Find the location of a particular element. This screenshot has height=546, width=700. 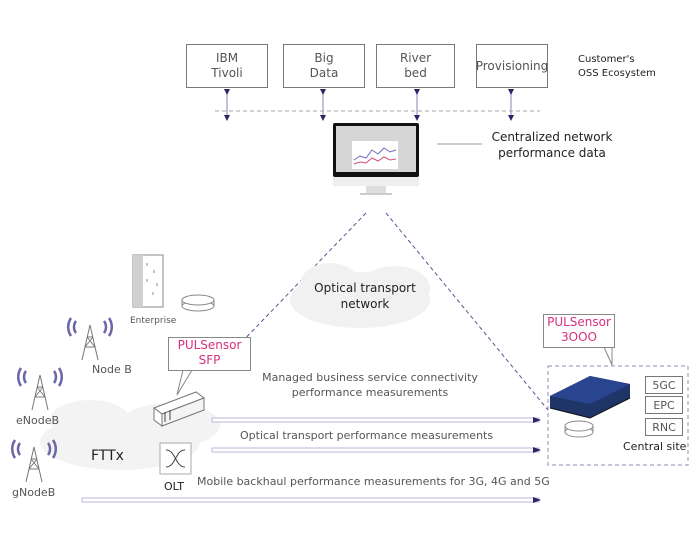

core-epc: EPC is located at coordinates (664, 405).